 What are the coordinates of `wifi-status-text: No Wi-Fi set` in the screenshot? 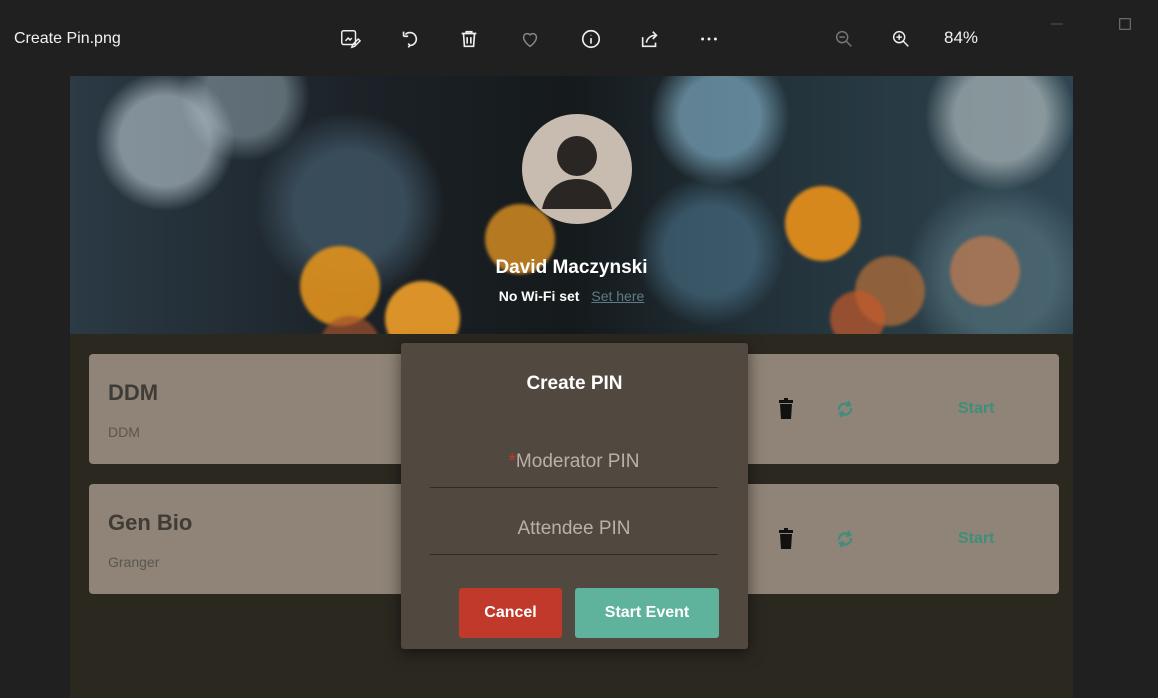 It's located at (539, 296).